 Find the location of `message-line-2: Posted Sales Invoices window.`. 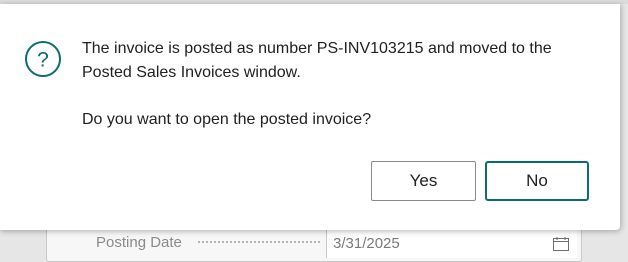

message-line-2: Posted Sales Invoices window. is located at coordinates (191, 72).